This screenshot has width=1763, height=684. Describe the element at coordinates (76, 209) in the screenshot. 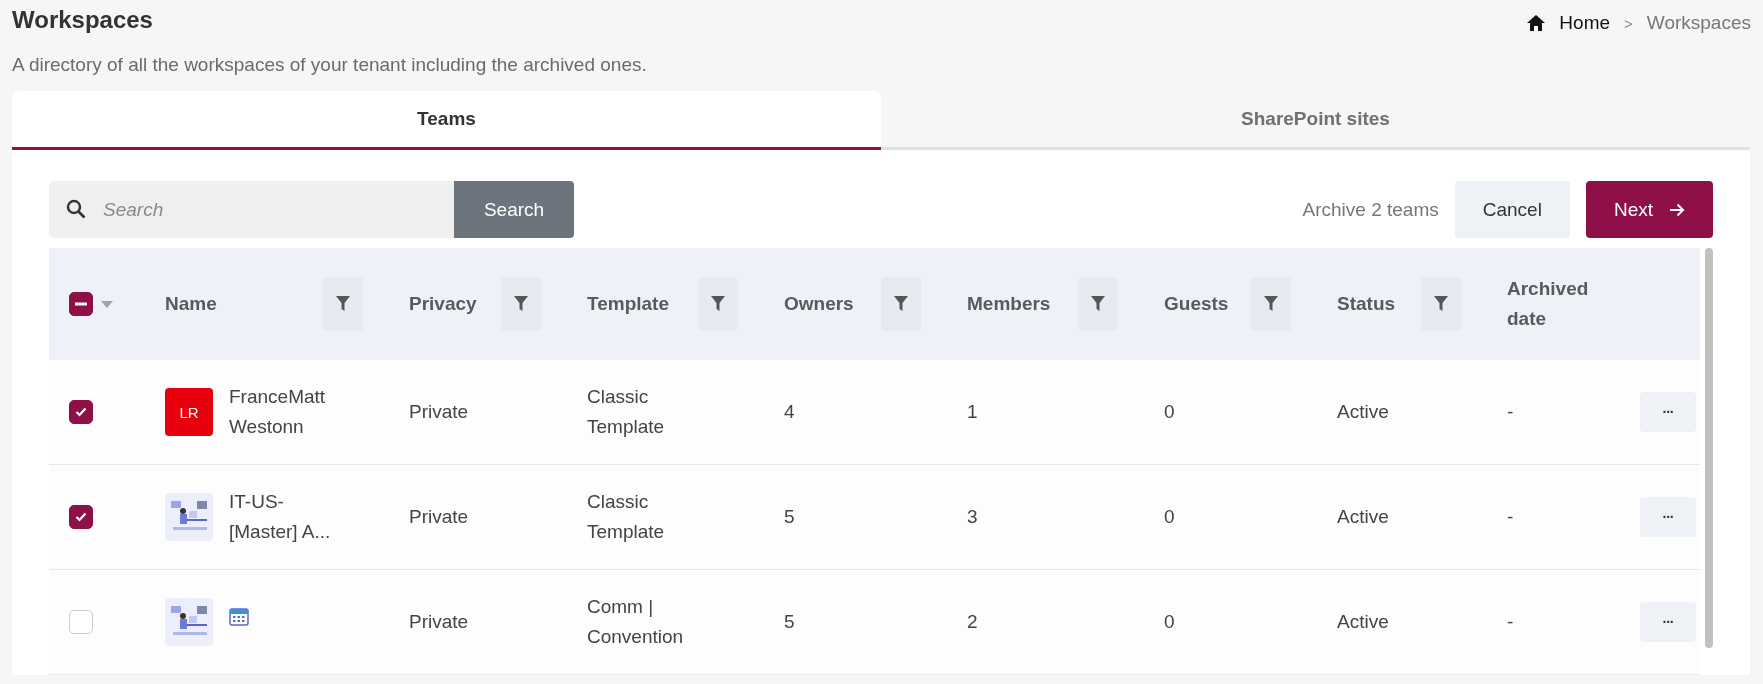

I see `search-icon` at that location.